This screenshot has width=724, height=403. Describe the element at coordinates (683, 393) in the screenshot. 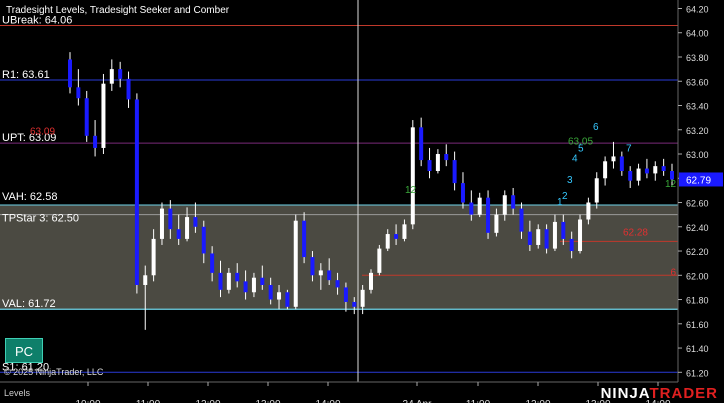

I see `brand-part2: TRADER` at that location.